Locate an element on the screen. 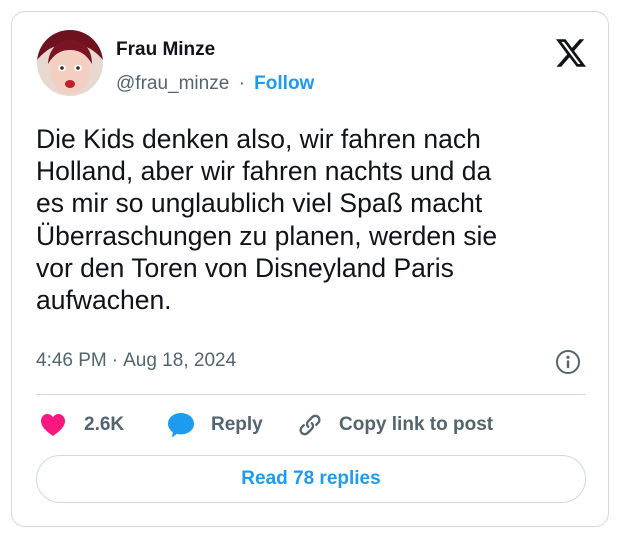  tweet-timestamp: 4:46 PM · Aug 18, 2024 is located at coordinates (136, 361).